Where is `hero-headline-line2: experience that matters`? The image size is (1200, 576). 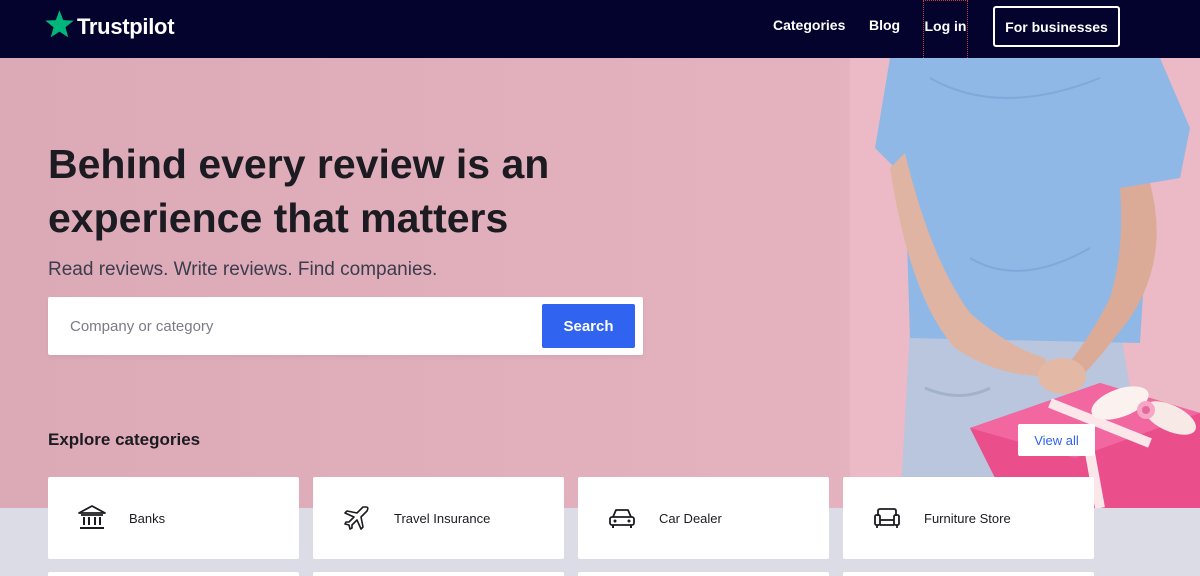
hero-headline-line2: experience that matters is located at coordinates (278, 218).